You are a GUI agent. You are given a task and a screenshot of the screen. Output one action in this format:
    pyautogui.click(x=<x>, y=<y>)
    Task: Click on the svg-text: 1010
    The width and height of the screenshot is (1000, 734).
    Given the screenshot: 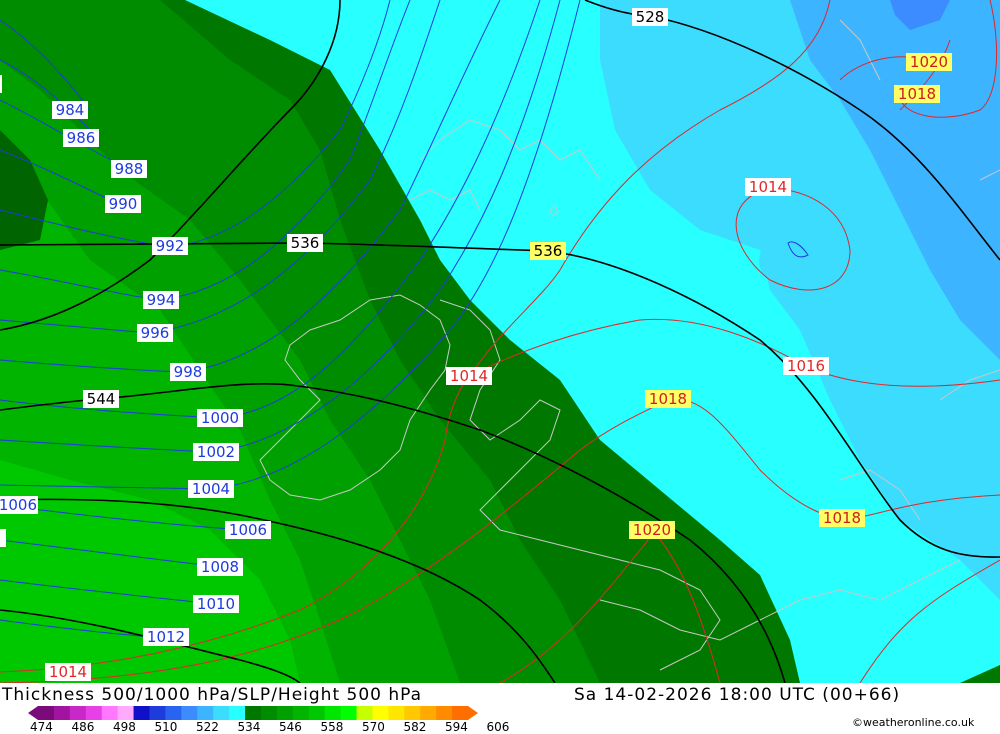 What is the action you would take?
    pyautogui.click(x=216, y=604)
    